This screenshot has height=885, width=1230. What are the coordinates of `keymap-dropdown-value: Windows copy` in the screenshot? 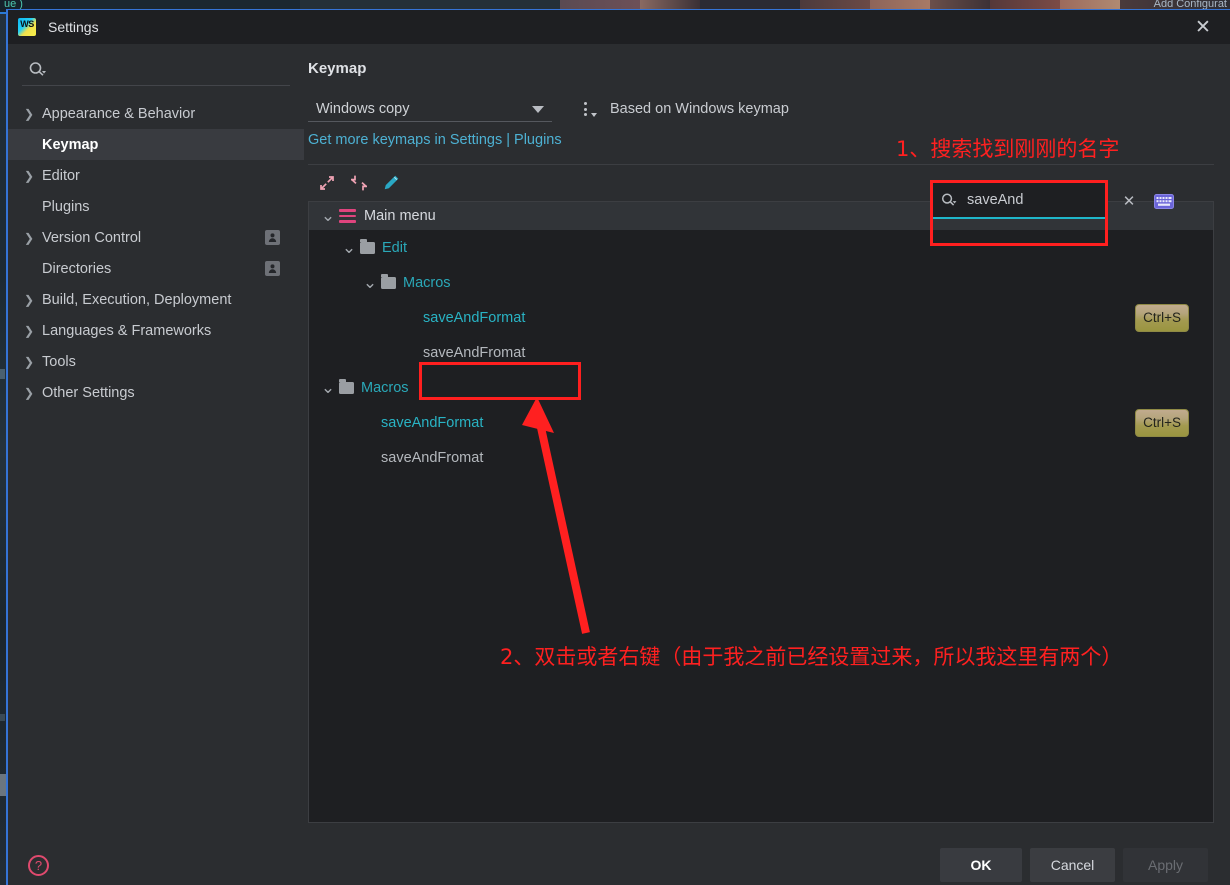 It's located at (363, 108).